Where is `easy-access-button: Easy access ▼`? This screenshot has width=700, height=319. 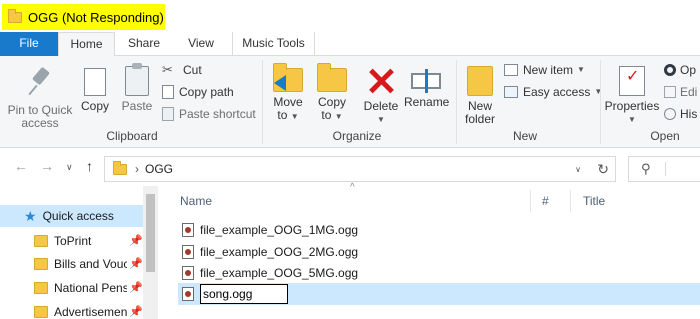 easy-access-button: Easy access ▼ is located at coordinates (553, 92).